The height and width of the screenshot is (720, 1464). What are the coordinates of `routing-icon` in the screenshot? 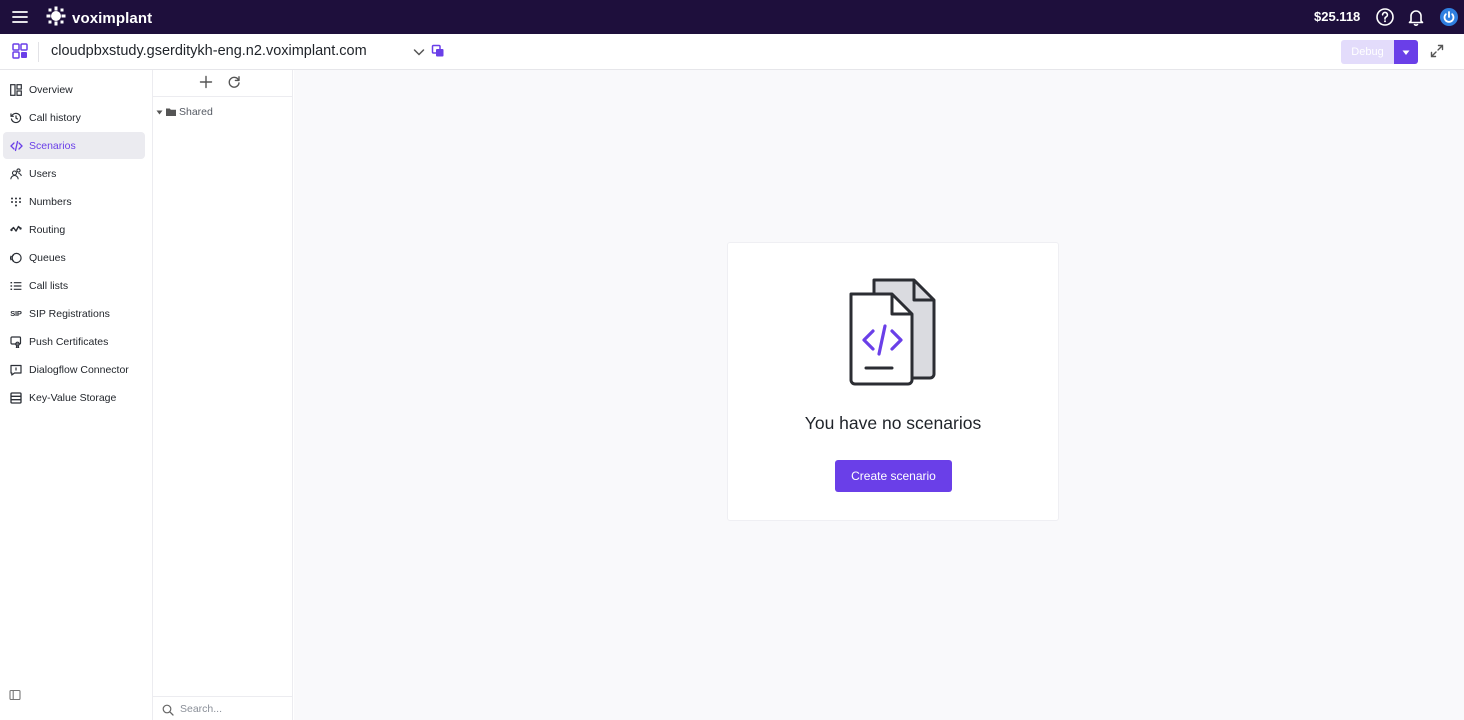 It's located at (16, 230).